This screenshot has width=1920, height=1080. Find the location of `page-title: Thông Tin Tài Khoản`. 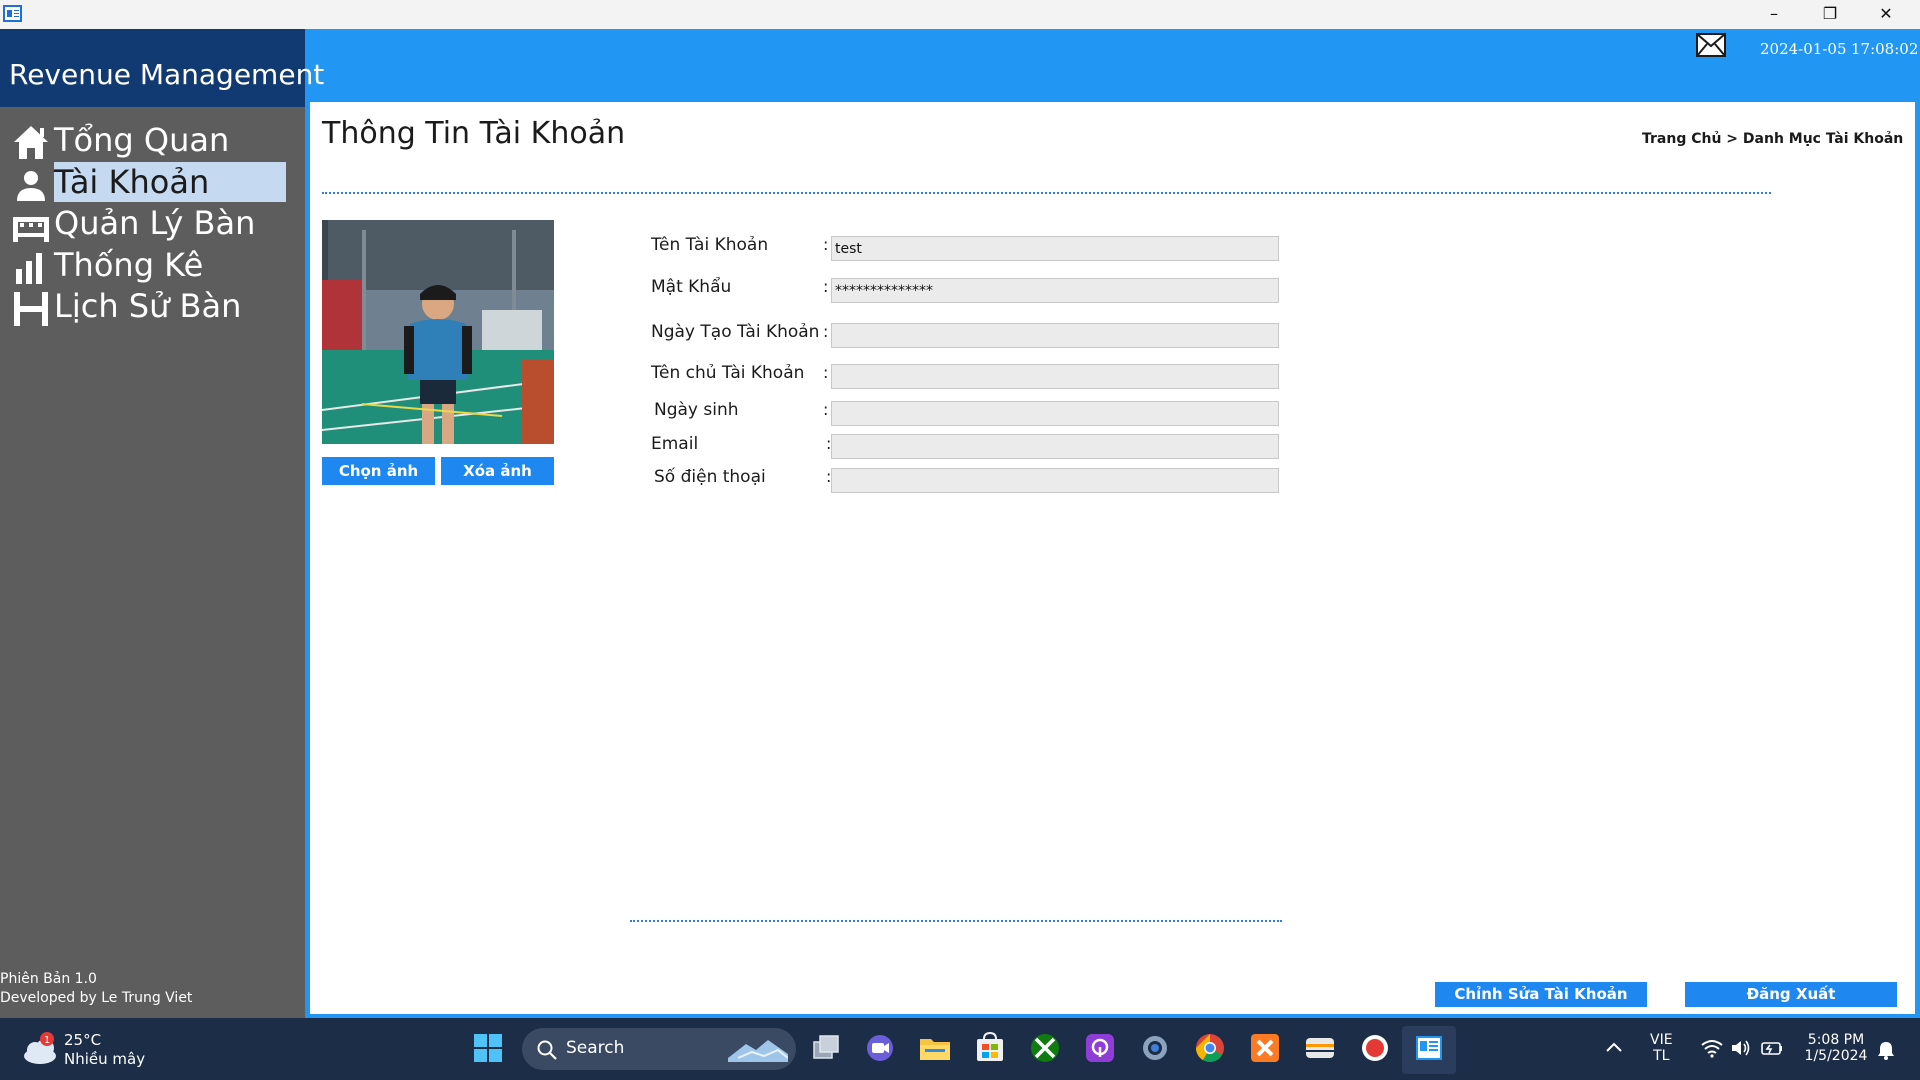

page-title: Thông Tin Tài Khoản is located at coordinates (474, 133).